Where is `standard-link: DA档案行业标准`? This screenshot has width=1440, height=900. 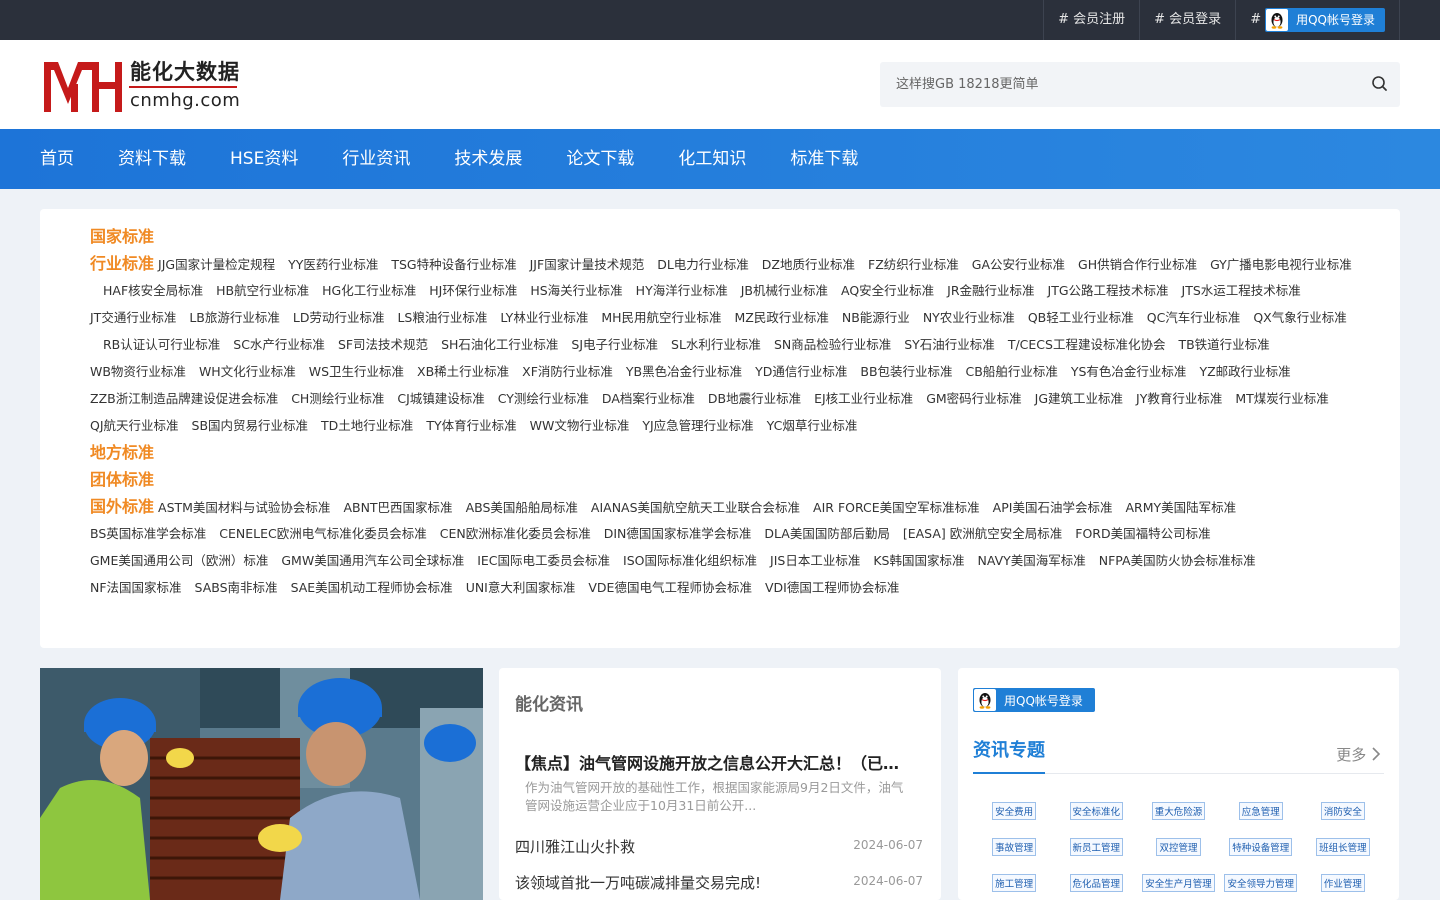 standard-link: DA档案行业标准 is located at coordinates (648, 398).